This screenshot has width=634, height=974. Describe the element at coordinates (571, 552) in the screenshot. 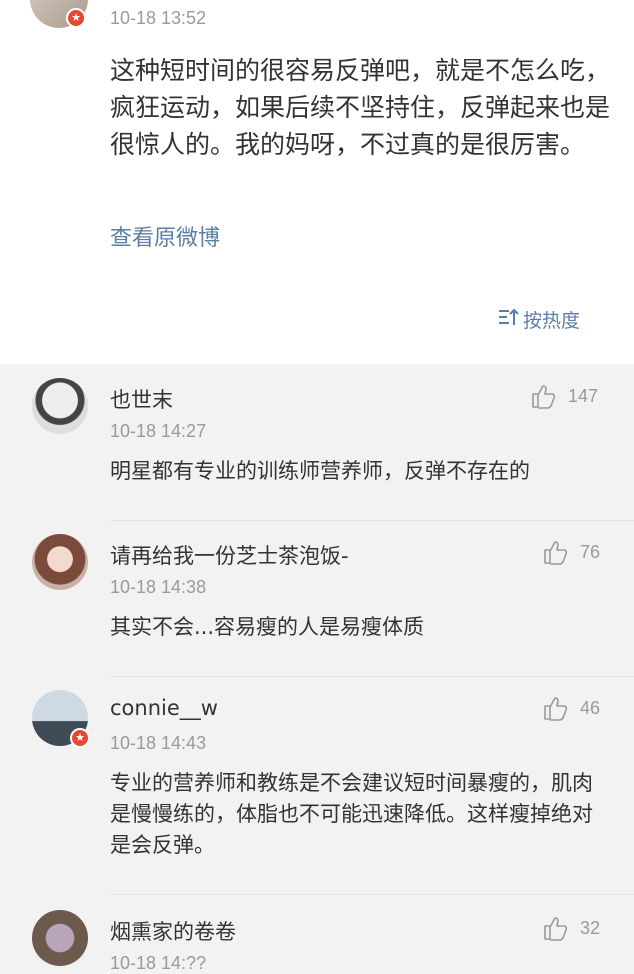

I see `like-button: 76` at that location.